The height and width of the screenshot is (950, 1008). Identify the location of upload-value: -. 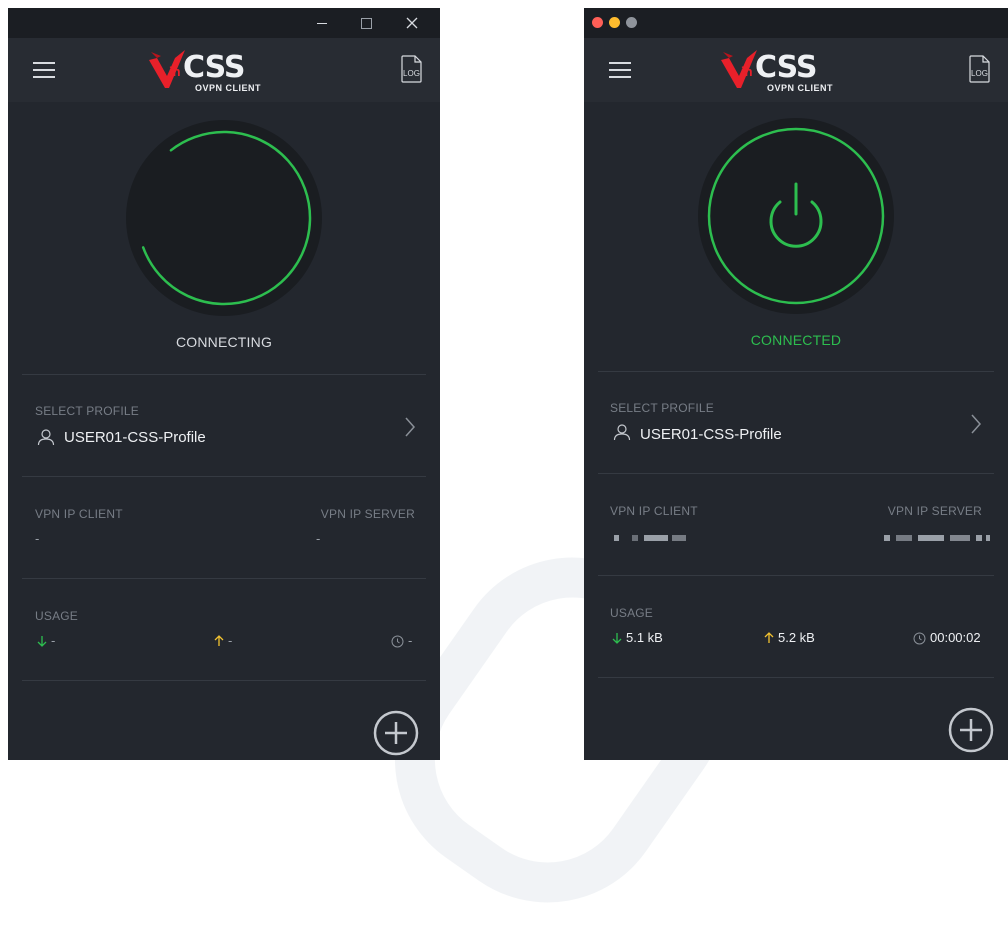
(230, 640).